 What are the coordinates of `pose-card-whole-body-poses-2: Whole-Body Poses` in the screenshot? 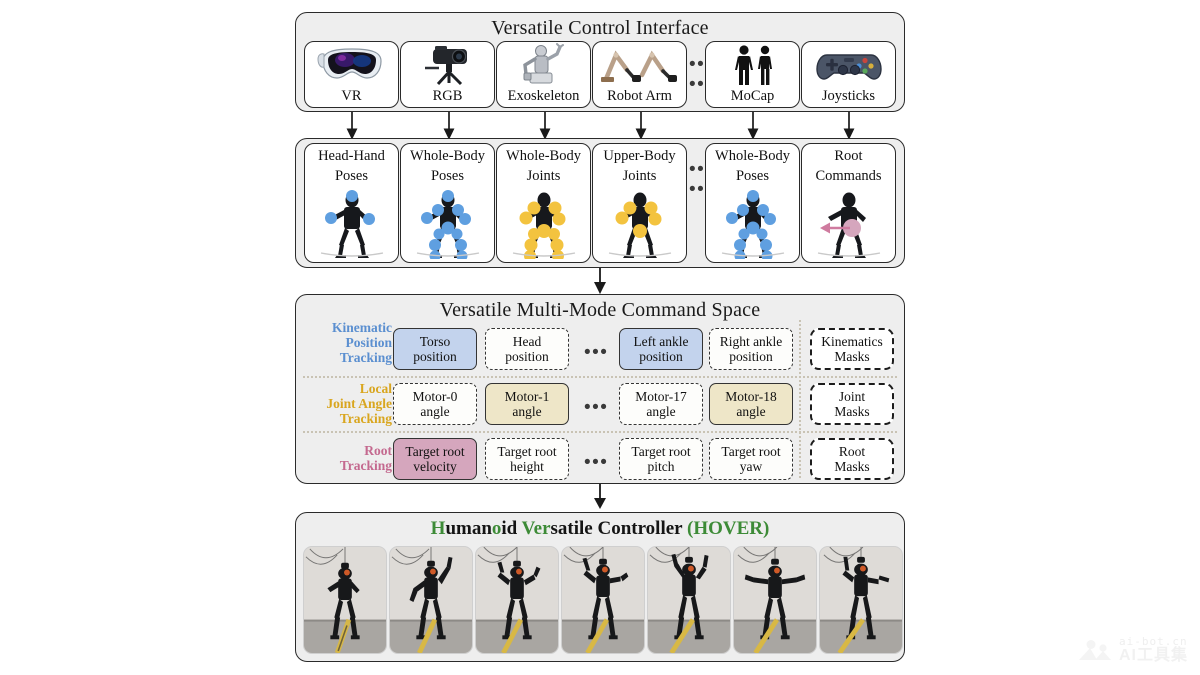 It's located at (752, 203).